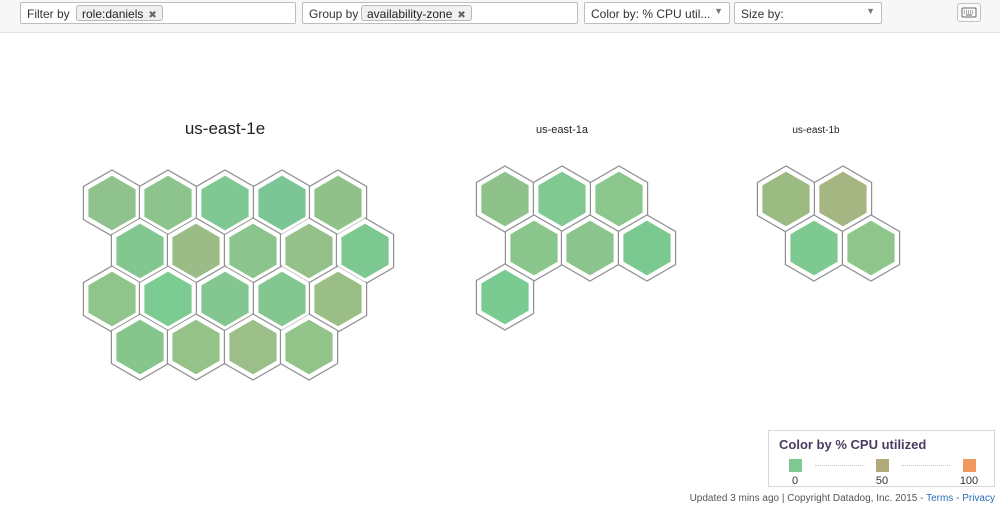 This screenshot has height=505, width=1000. What do you see at coordinates (461, 15) in the screenshot?
I see `remove-group-icon: ✖` at bounding box center [461, 15].